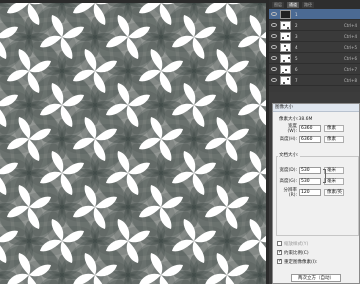  What do you see at coordinates (334, 192) in the screenshot?
I see `resolution-unit-select: 像素/英` at bounding box center [334, 192].